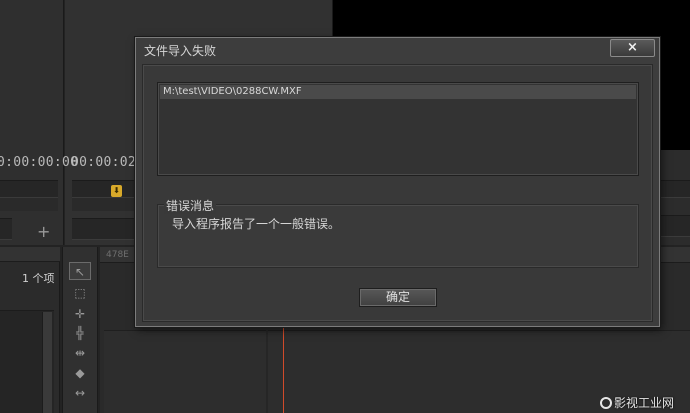 Image resolution: width=690 pixels, height=413 pixels. What do you see at coordinates (47, 362) in the screenshot?
I see `project-scrollbar` at bounding box center [47, 362].